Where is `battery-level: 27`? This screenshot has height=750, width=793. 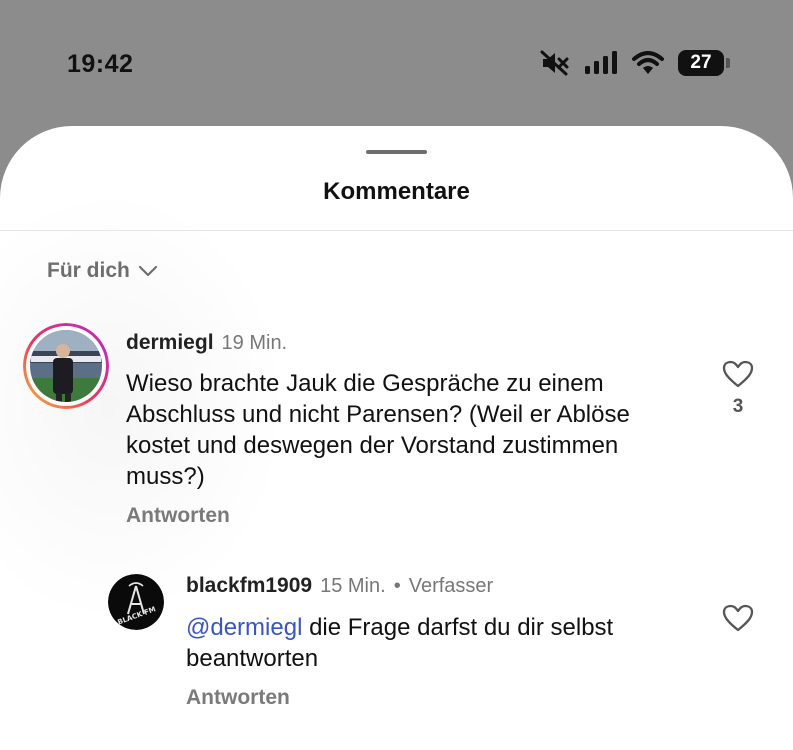 battery-level: 27 is located at coordinates (701, 63).